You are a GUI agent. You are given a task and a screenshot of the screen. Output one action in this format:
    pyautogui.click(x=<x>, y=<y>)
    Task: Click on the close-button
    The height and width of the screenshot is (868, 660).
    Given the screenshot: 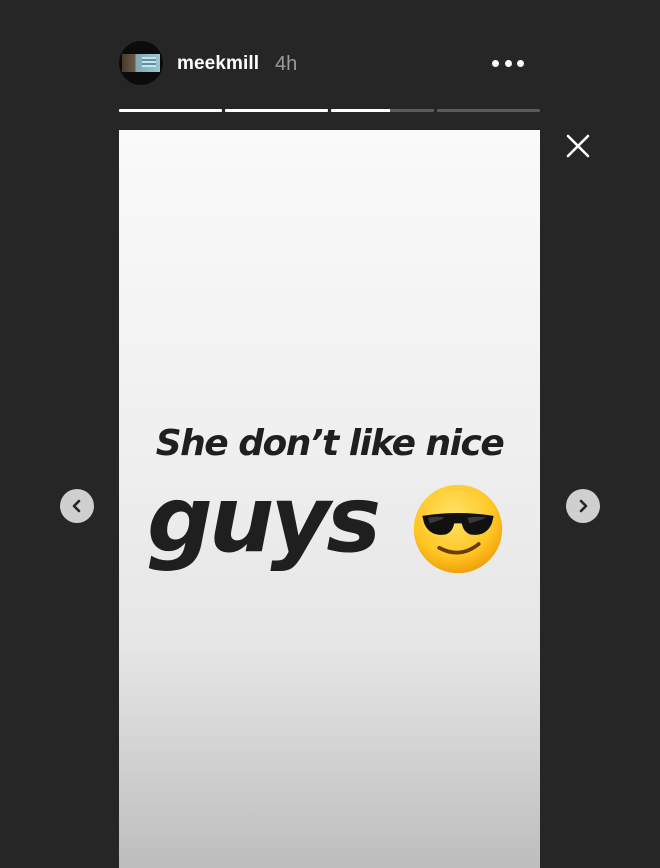 What is the action you would take?
    pyautogui.click(x=578, y=146)
    